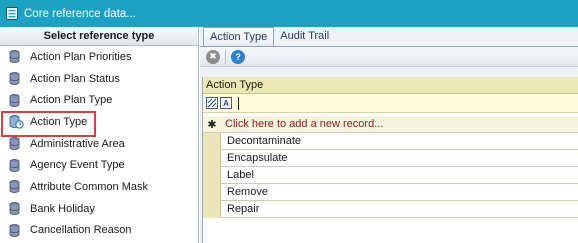 The width and height of the screenshot is (578, 243). Describe the element at coordinates (390, 103) in the screenshot. I see `filter-row: A` at that location.